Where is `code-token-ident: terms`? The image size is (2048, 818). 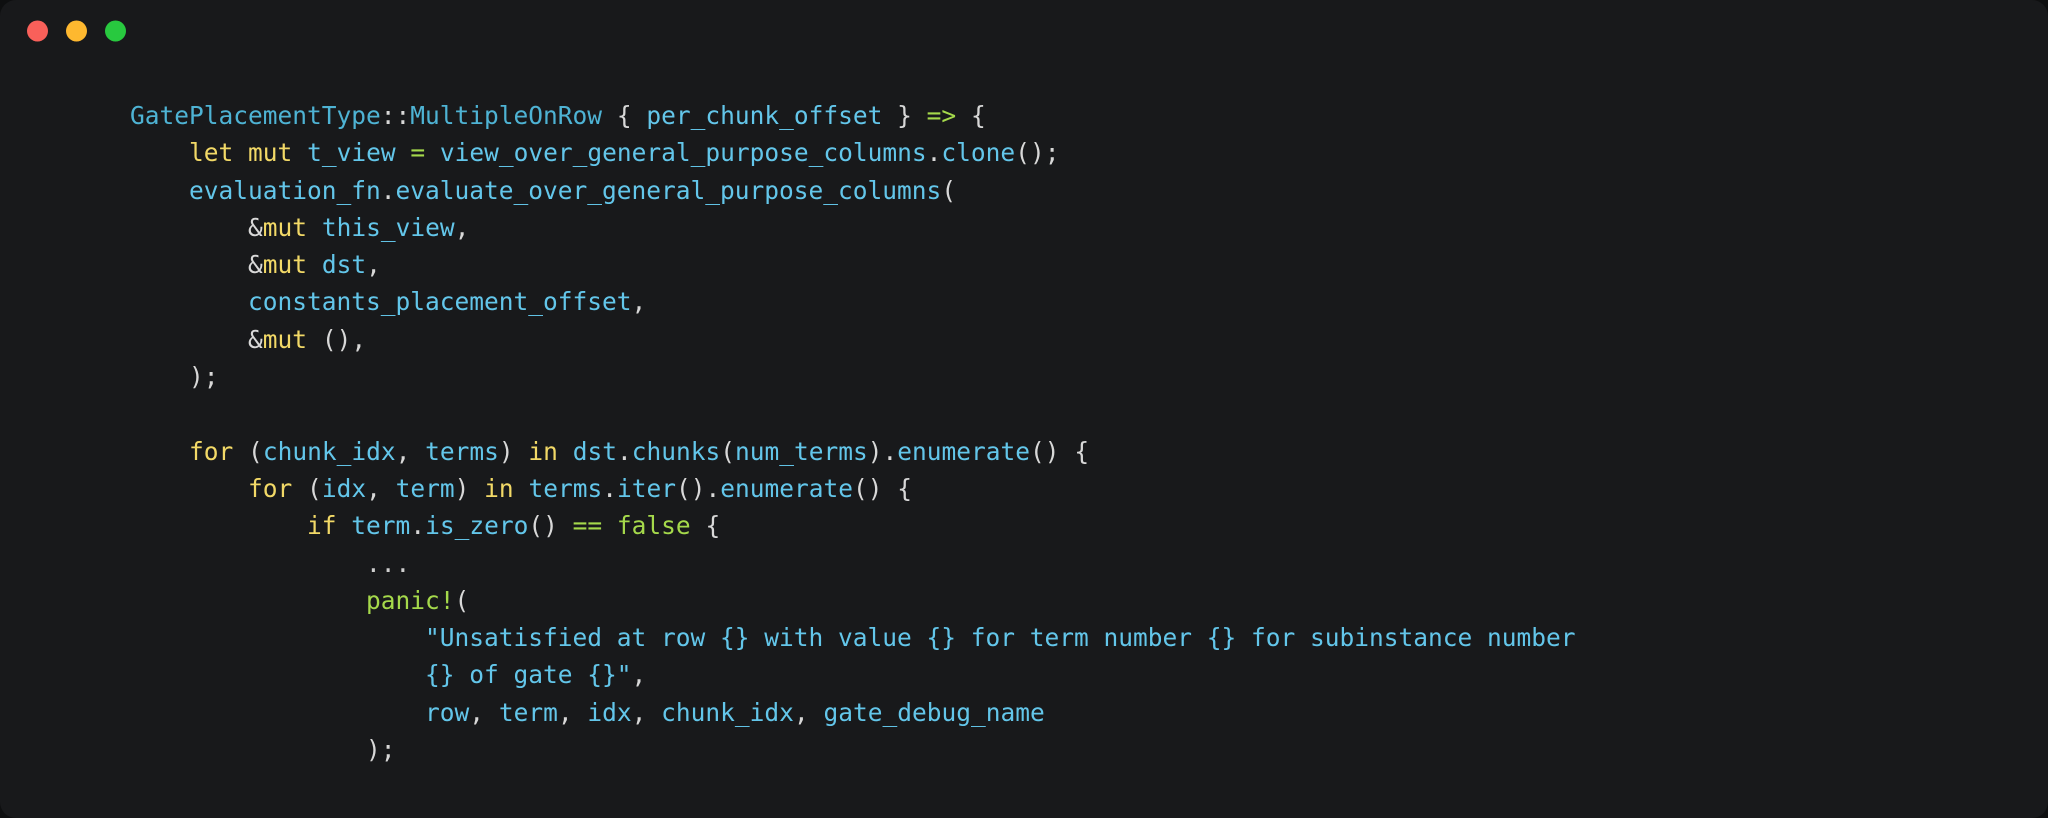
code-token-ident: terms is located at coordinates (462, 451).